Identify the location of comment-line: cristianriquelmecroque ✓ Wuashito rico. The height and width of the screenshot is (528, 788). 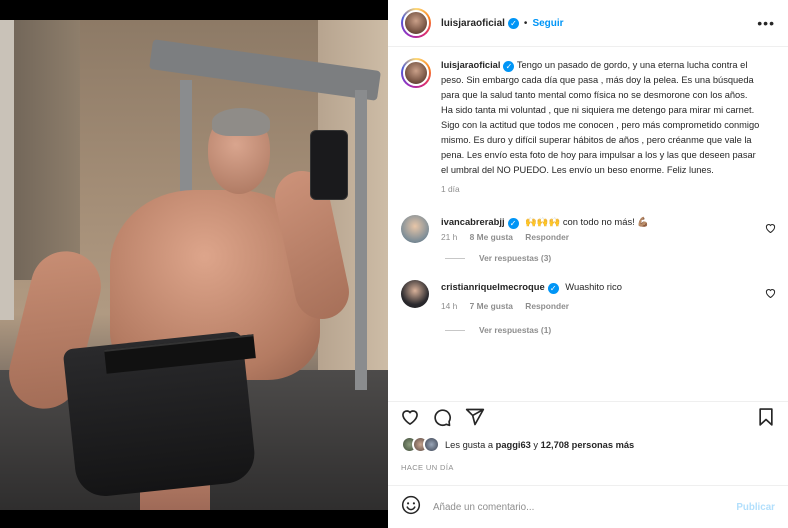
(601, 287).